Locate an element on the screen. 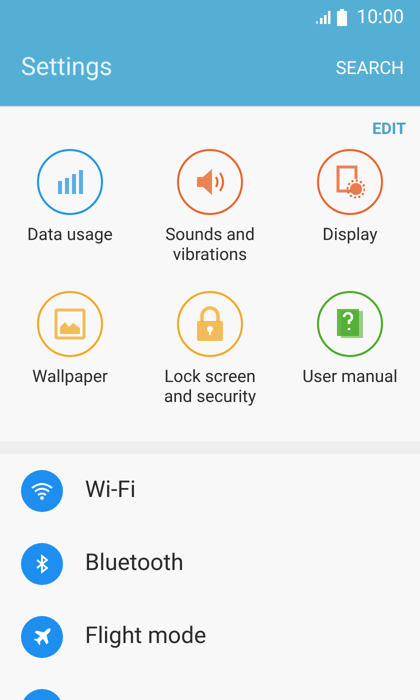  shortcut-item: User manual is located at coordinates (350, 356).